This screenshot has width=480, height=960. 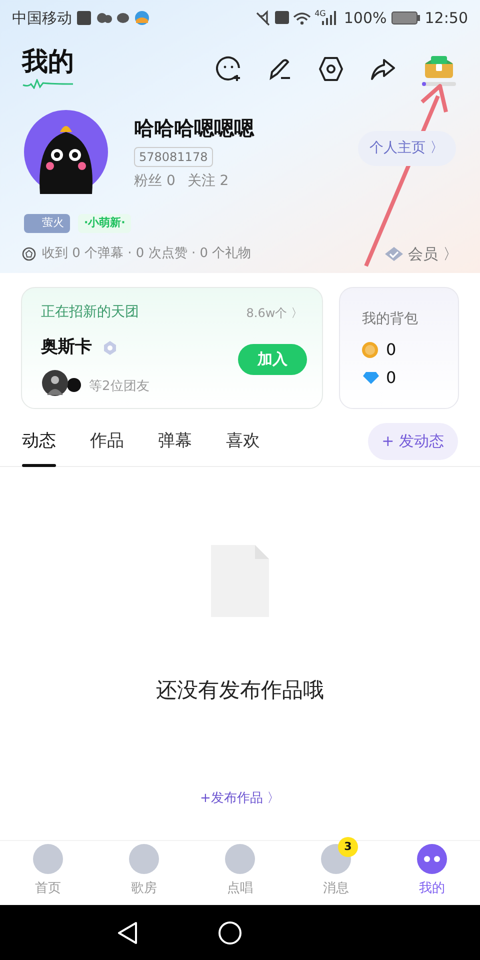 I want to click on app-notification-icon, so click(x=84, y=18).